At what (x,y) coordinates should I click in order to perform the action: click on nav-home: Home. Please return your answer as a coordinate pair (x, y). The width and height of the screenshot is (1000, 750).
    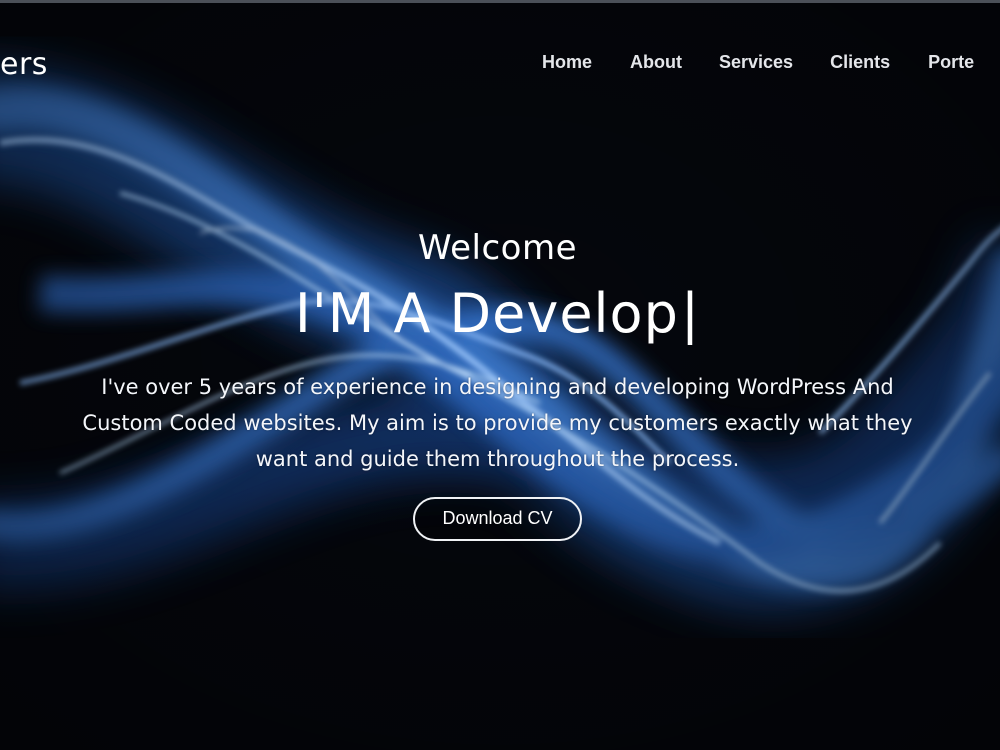
    Looking at the image, I should click on (567, 62).